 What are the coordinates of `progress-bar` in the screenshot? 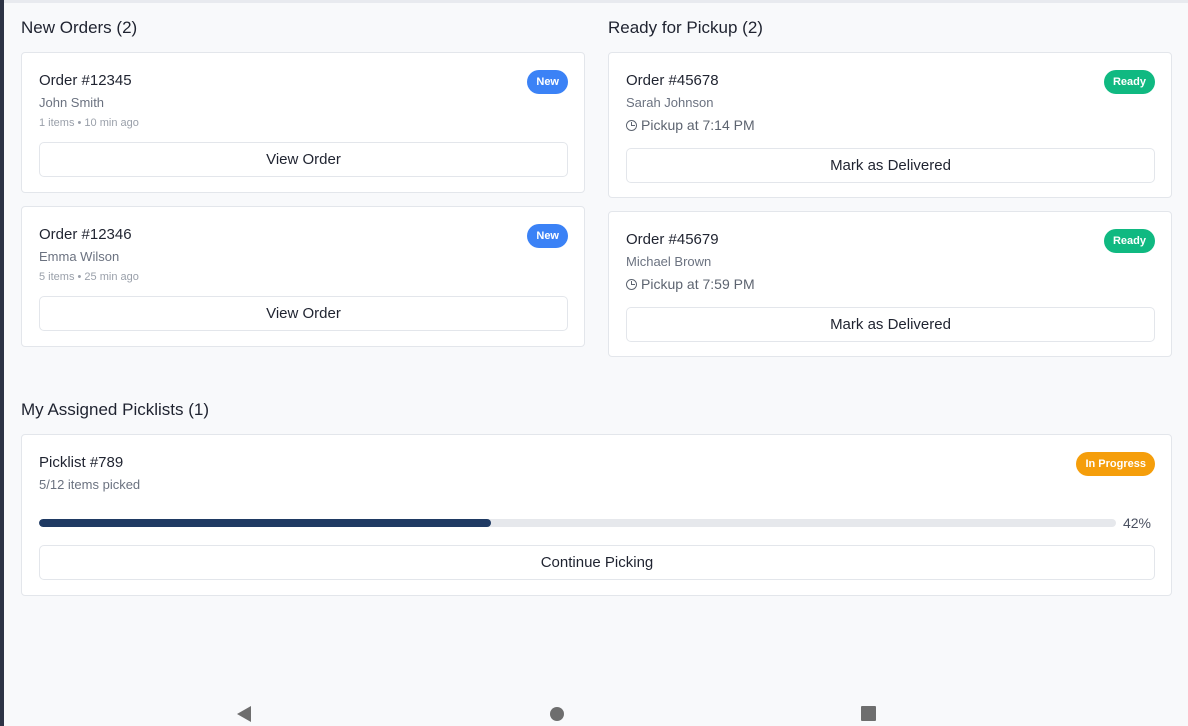 It's located at (577, 523).